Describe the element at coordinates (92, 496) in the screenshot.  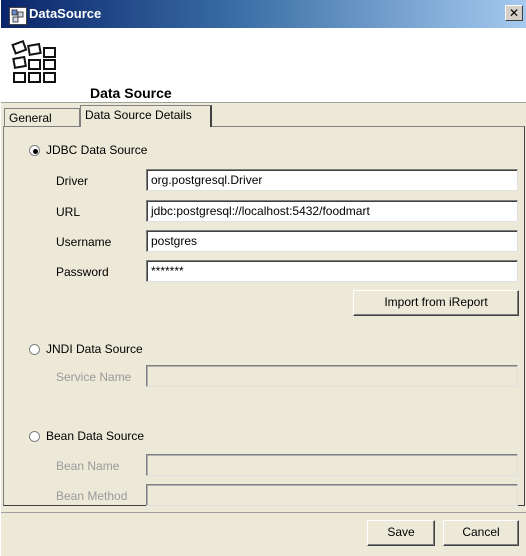
I see `bean-method-label: Bean Method` at that location.